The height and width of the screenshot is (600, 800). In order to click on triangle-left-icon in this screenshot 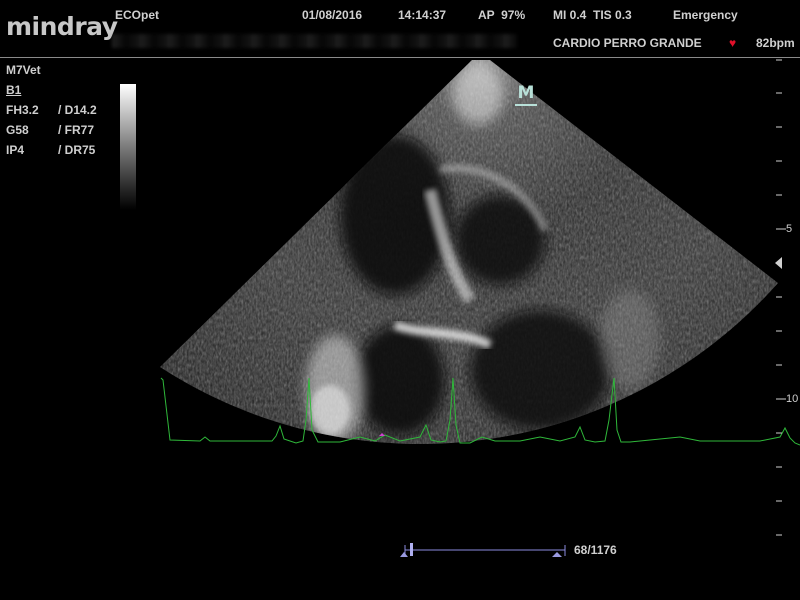, I will do `click(778, 263)`.